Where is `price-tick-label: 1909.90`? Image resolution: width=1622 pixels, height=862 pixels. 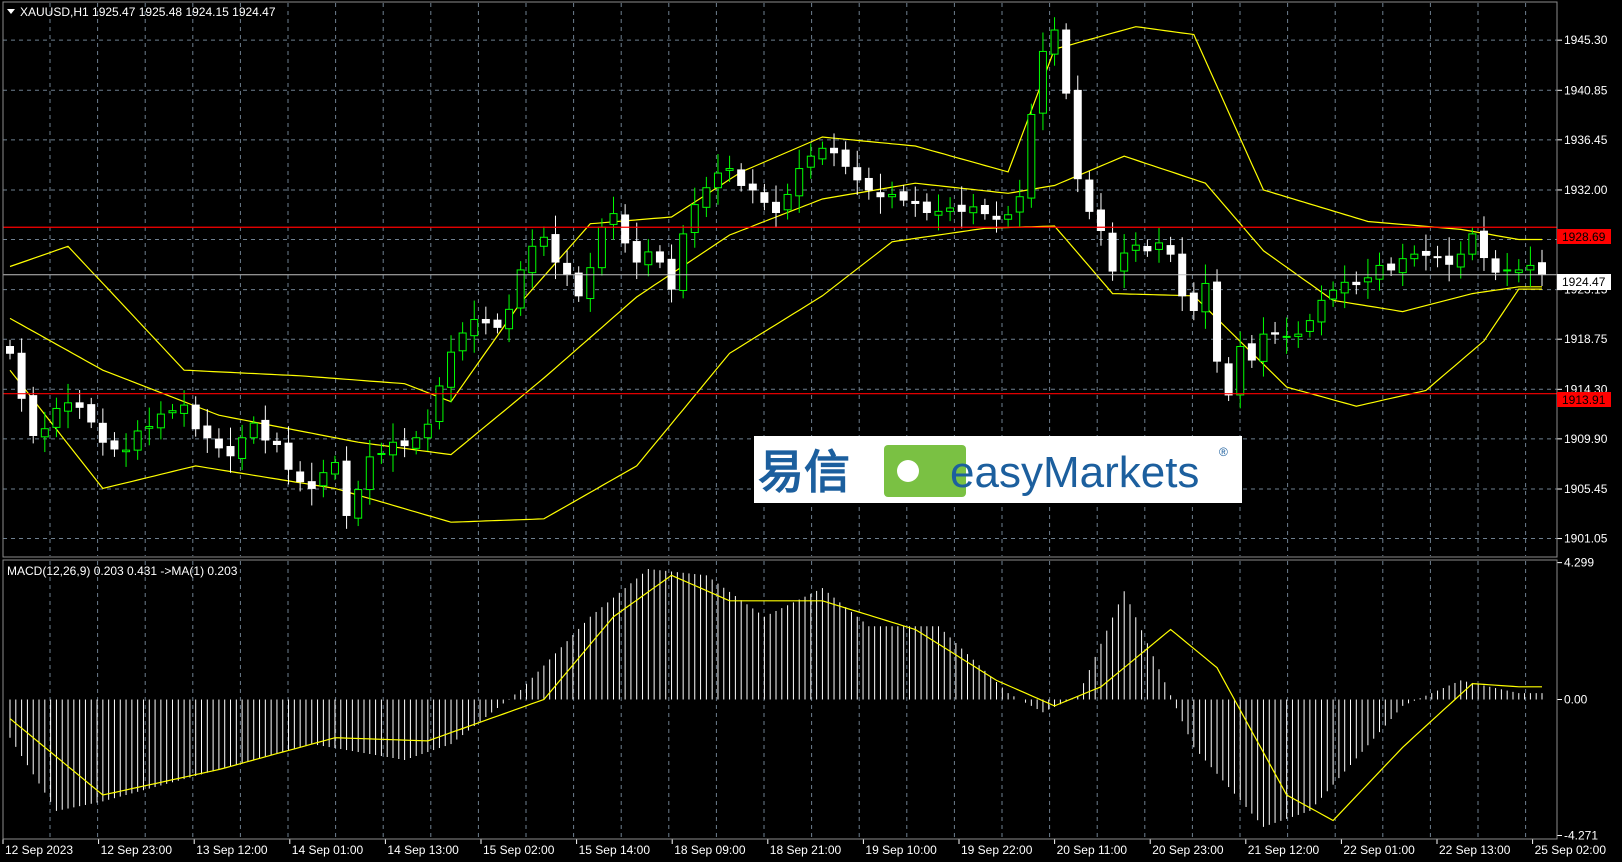 price-tick-label: 1909.90 is located at coordinates (1586, 439).